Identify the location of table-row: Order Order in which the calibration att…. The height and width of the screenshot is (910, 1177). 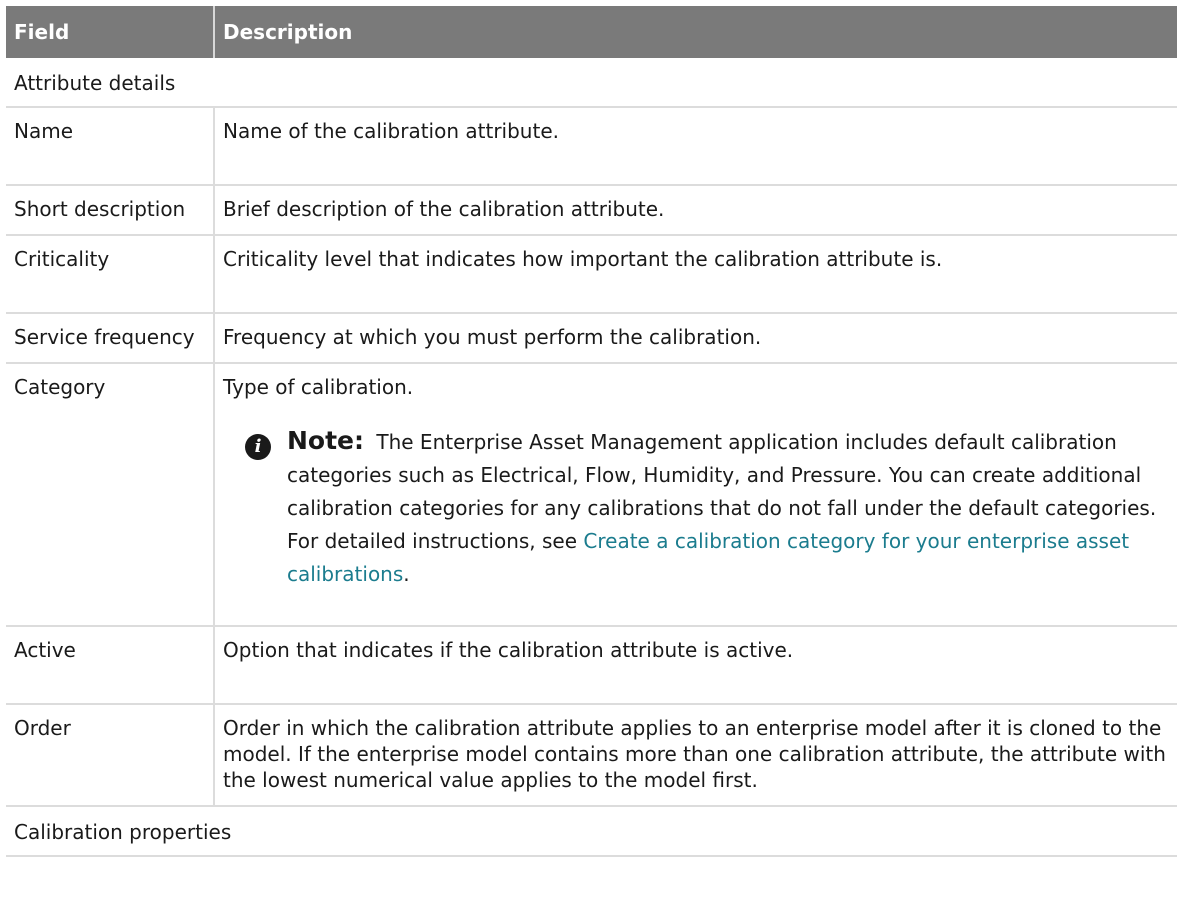
(591, 755).